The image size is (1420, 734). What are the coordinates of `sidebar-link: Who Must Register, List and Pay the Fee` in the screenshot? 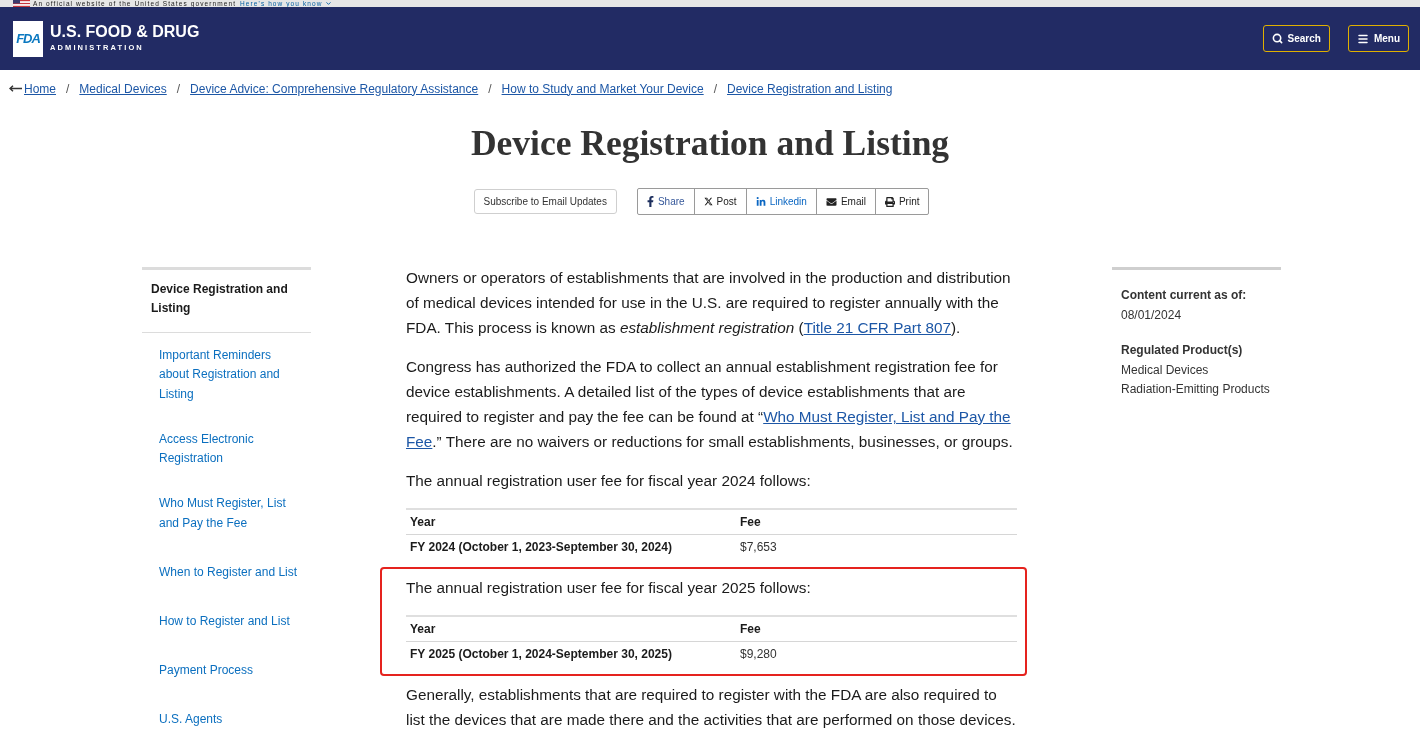 It's located at (230, 513).